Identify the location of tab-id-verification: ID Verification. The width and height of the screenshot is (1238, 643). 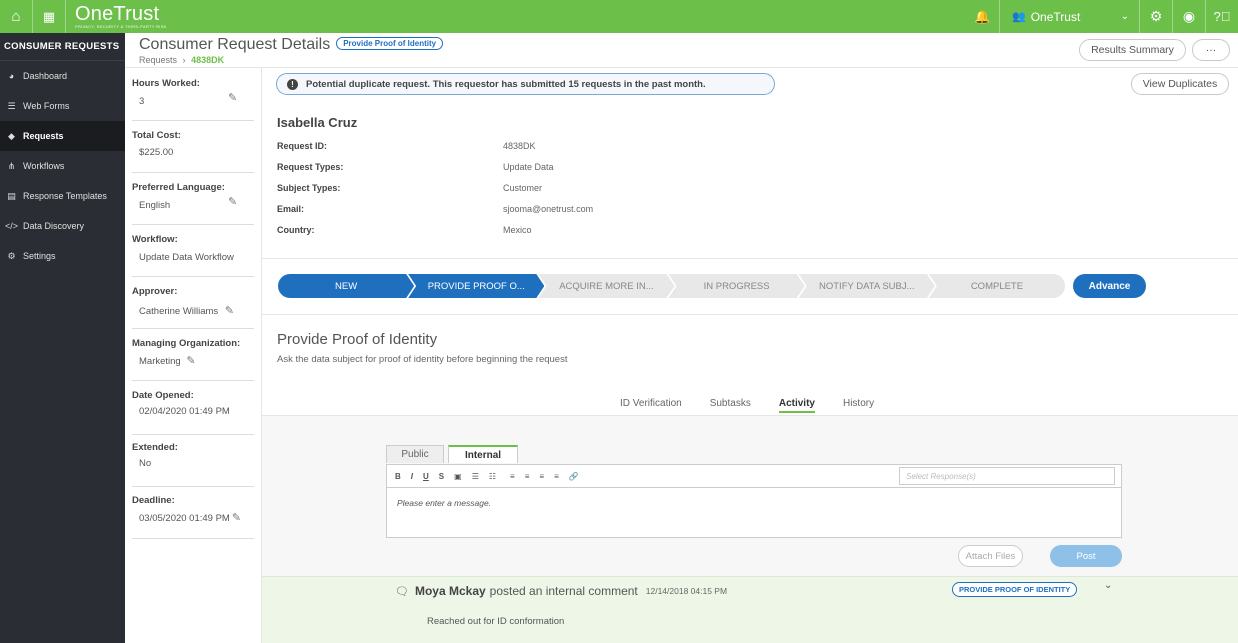
(651, 405).